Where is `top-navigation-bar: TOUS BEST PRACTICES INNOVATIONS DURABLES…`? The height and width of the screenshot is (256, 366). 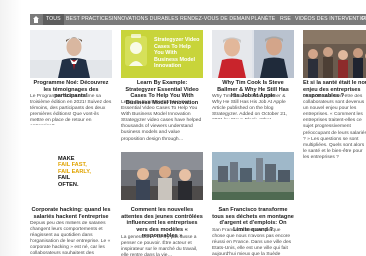 top-navigation-bar: TOUS BEST PRACTICES INNOVATIONS DURABLES… is located at coordinates (198, 19).